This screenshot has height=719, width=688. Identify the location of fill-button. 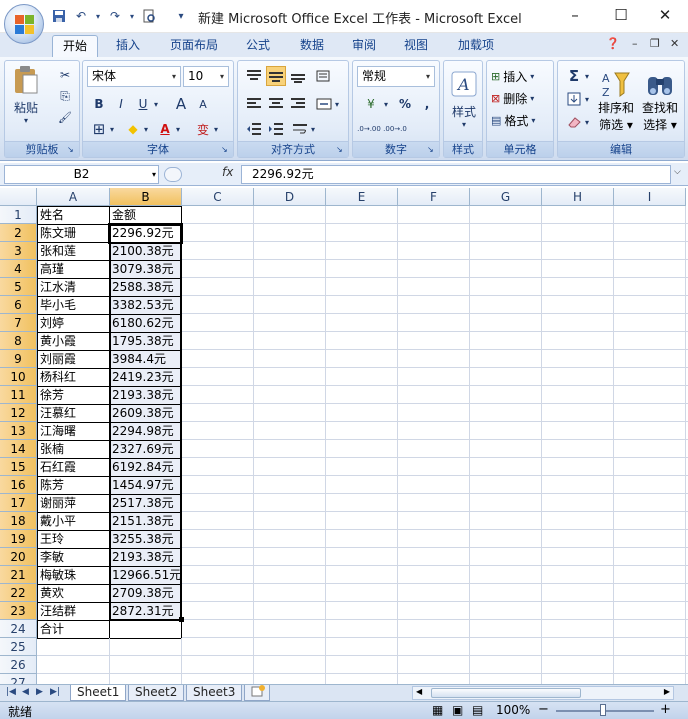
(574, 99).